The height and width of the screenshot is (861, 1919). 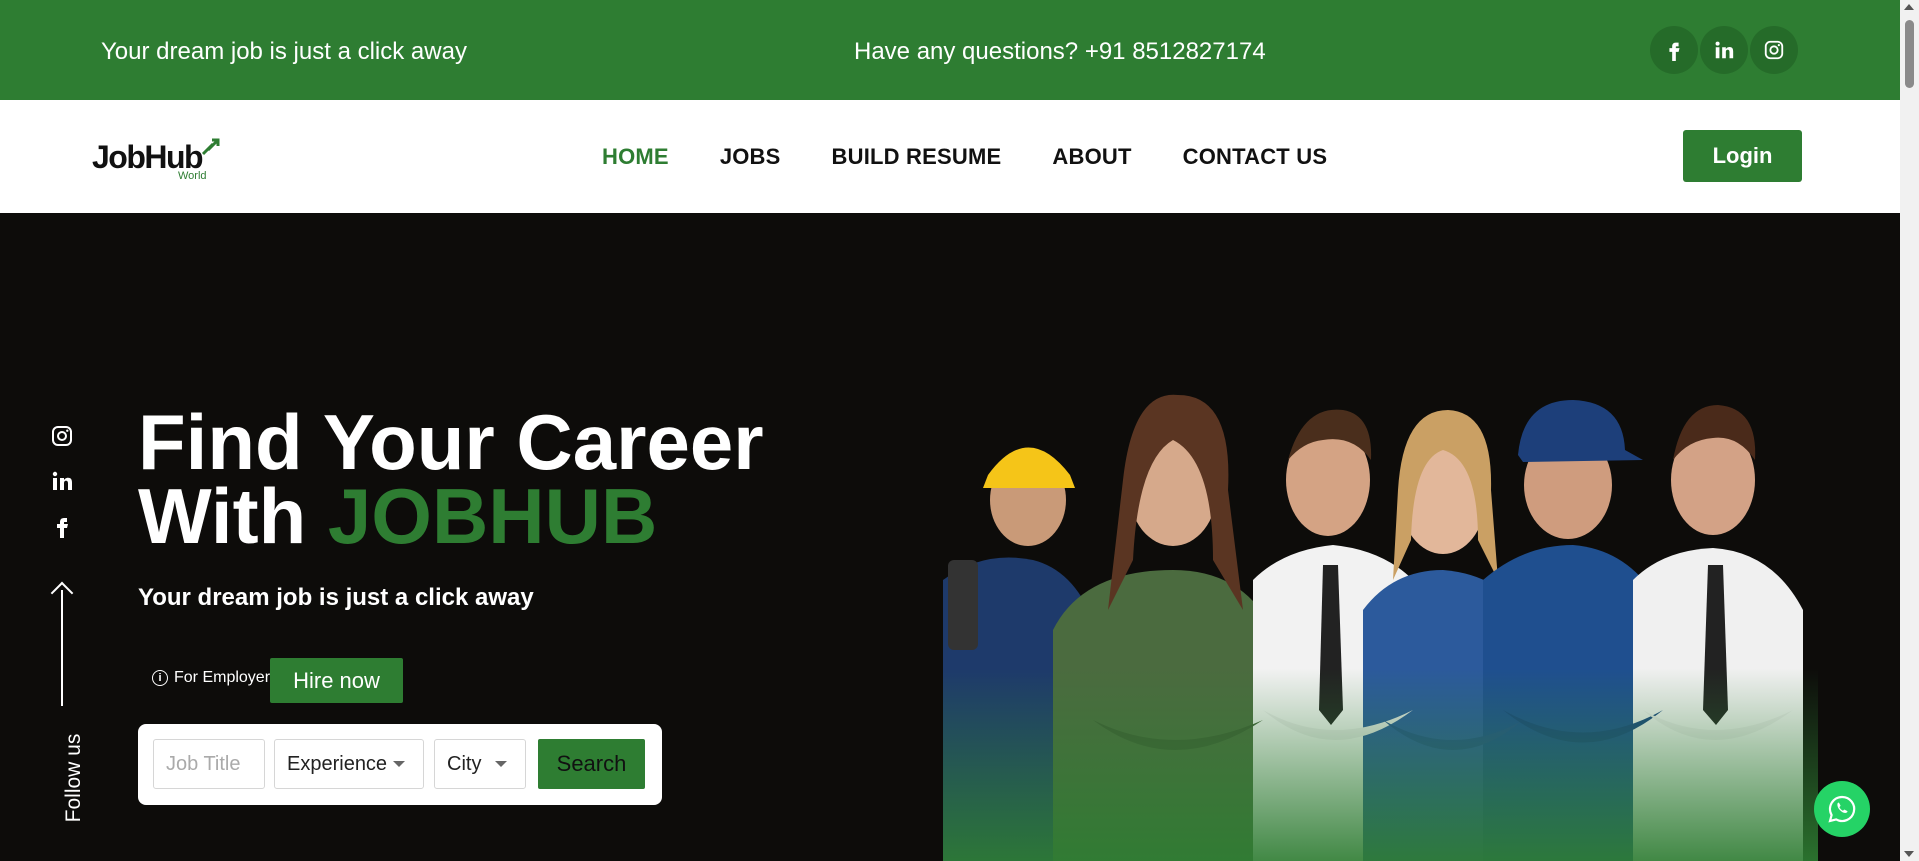 What do you see at coordinates (492, 516) in the screenshot?
I see `hero-title-brand: JOBHUB` at bounding box center [492, 516].